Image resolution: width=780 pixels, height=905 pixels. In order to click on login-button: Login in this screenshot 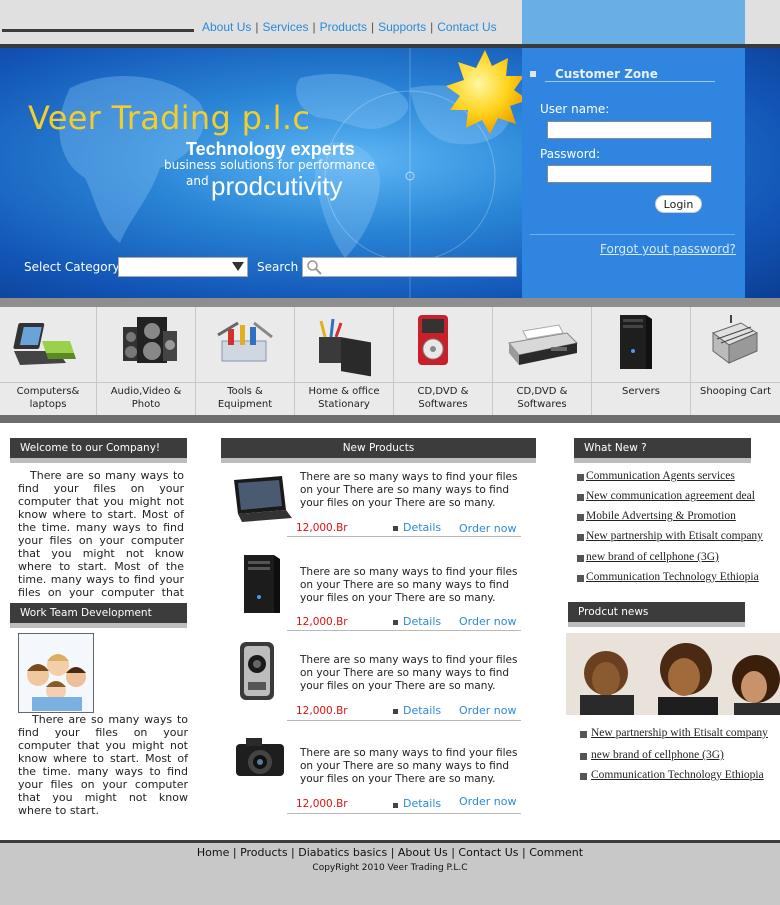, I will do `click(678, 204)`.